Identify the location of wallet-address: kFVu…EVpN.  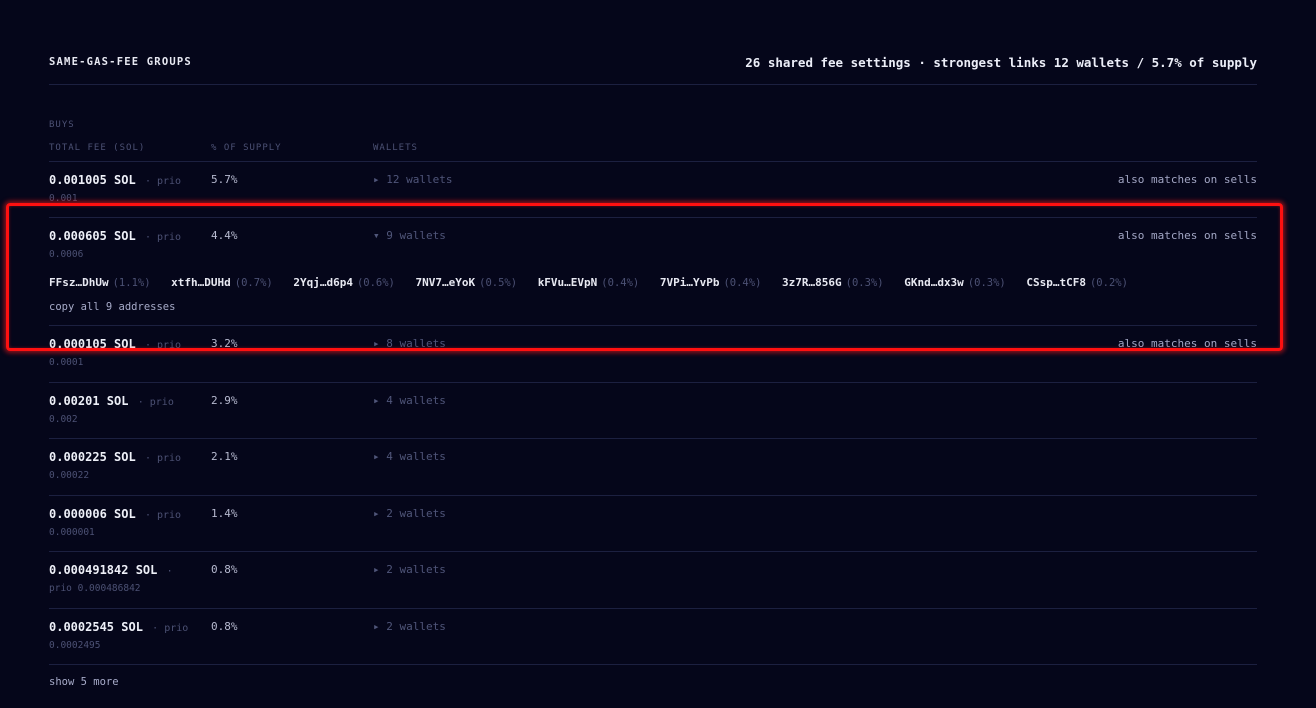
(568, 282).